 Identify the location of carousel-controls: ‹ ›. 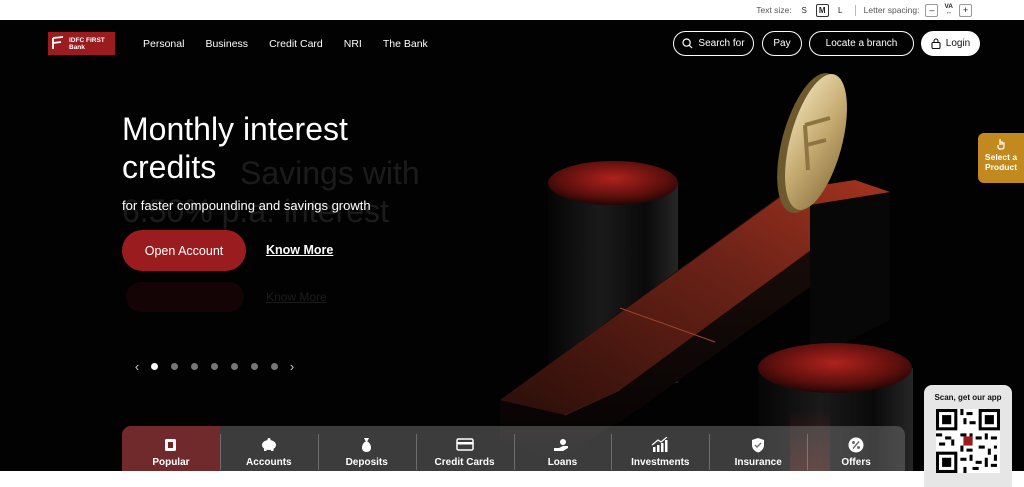
(214, 366).